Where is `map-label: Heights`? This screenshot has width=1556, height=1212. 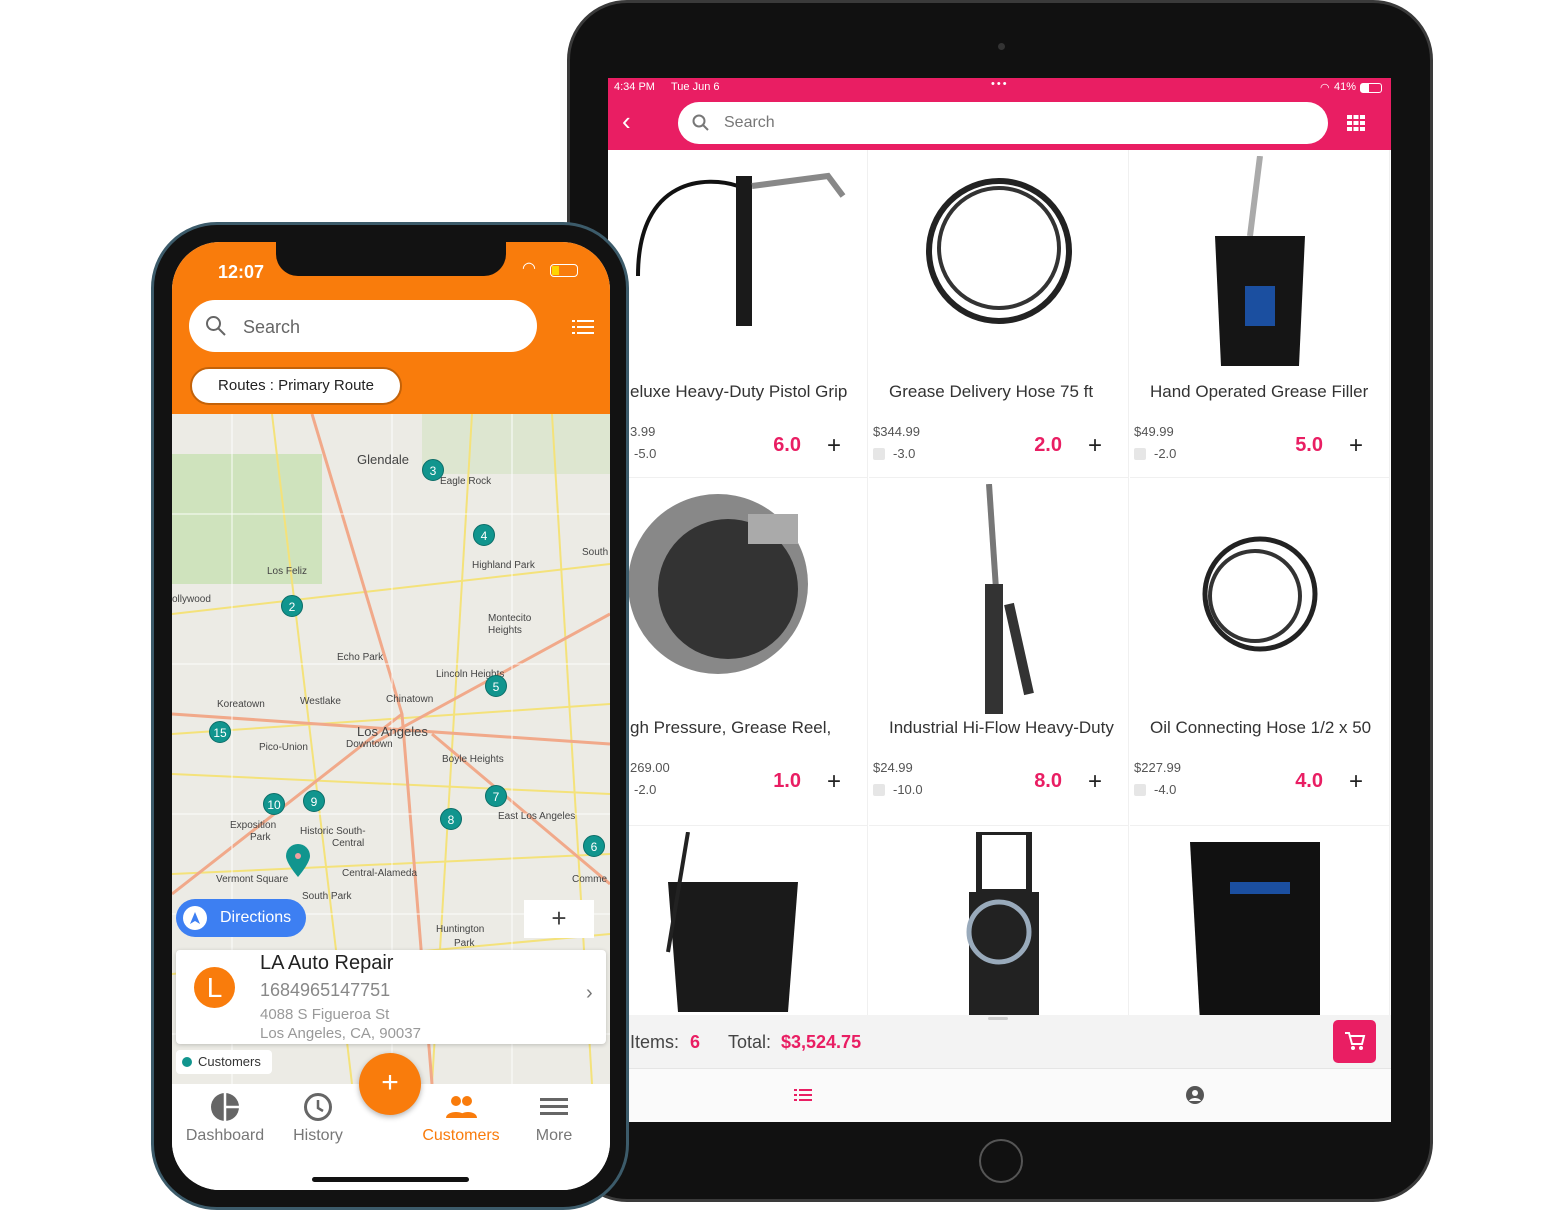 map-label: Heights is located at coordinates (505, 630).